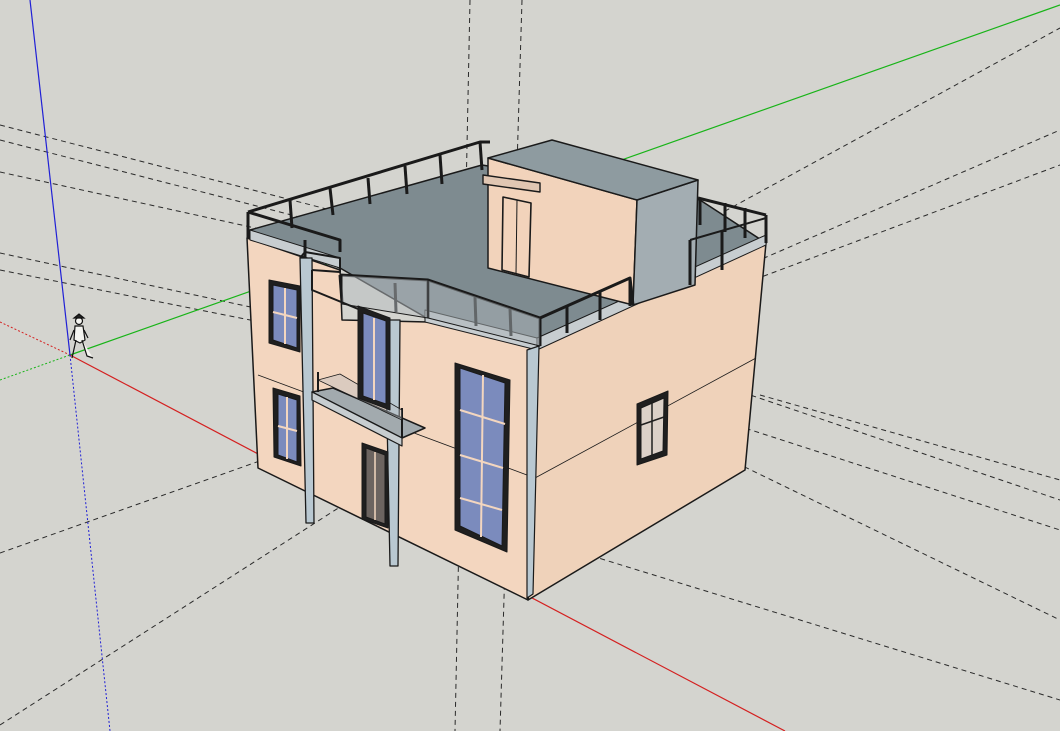 This screenshot has height=731, width=1060. Describe the element at coordinates (287, 427) in the screenshot. I see `window-lower-left` at that location.